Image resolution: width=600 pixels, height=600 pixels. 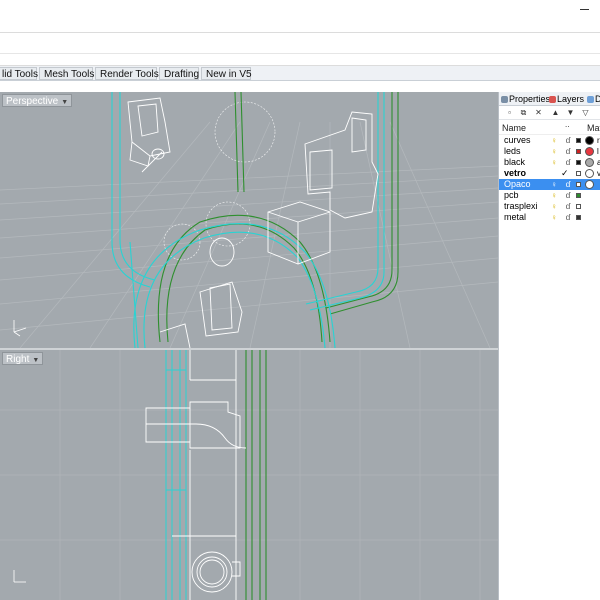 I want to click on layers-column-header: Name .. Mat, so click(x=549, y=127).